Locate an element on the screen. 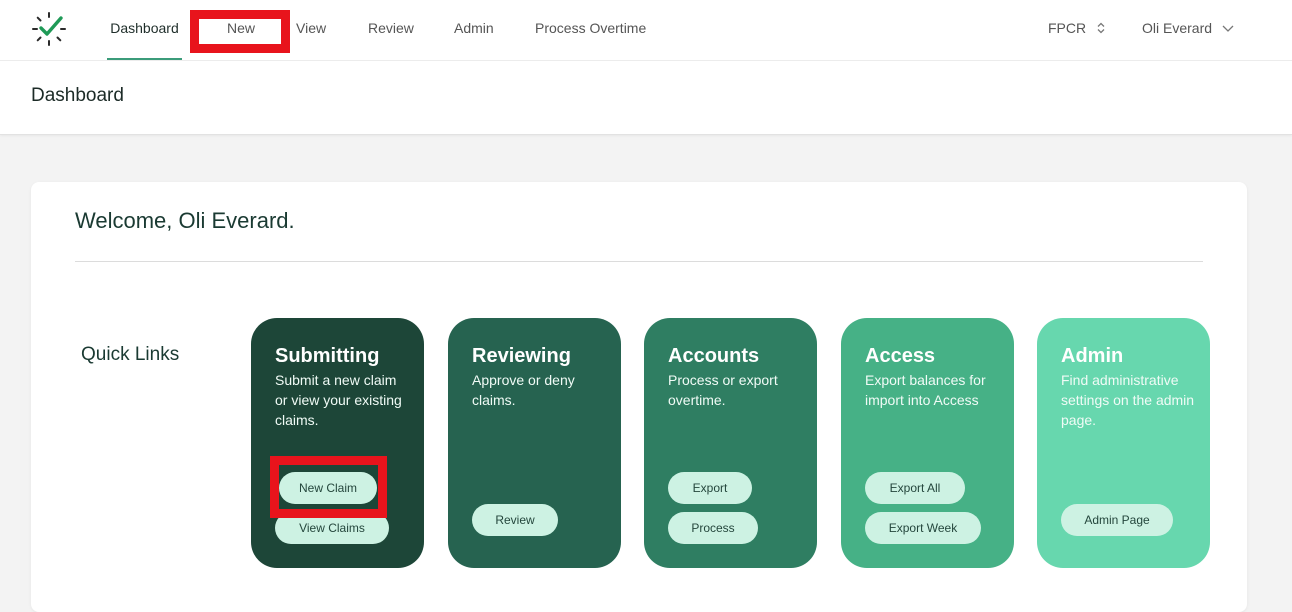 This screenshot has width=1292, height=612. tile-reviewing: Reviewing Approve or deny claims. Review is located at coordinates (534, 443).